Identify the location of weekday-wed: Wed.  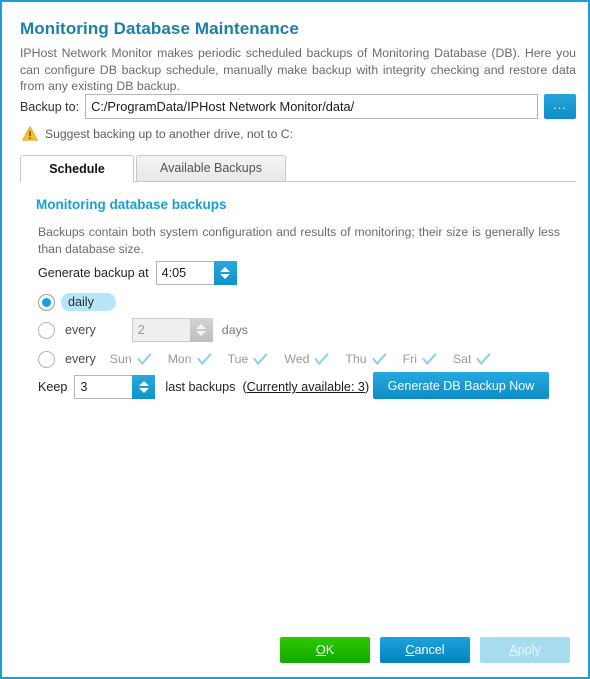
(306, 359).